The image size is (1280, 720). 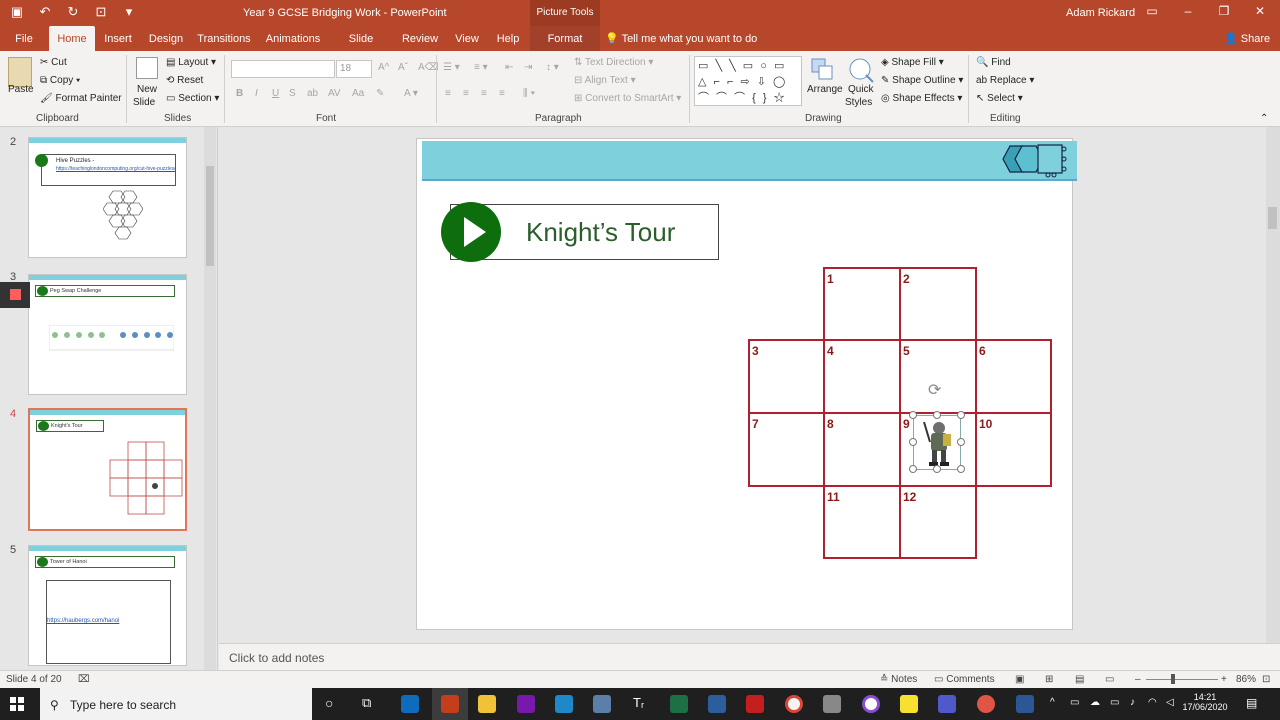 I want to click on cut-button: ✂ Cut, so click(x=53, y=62).